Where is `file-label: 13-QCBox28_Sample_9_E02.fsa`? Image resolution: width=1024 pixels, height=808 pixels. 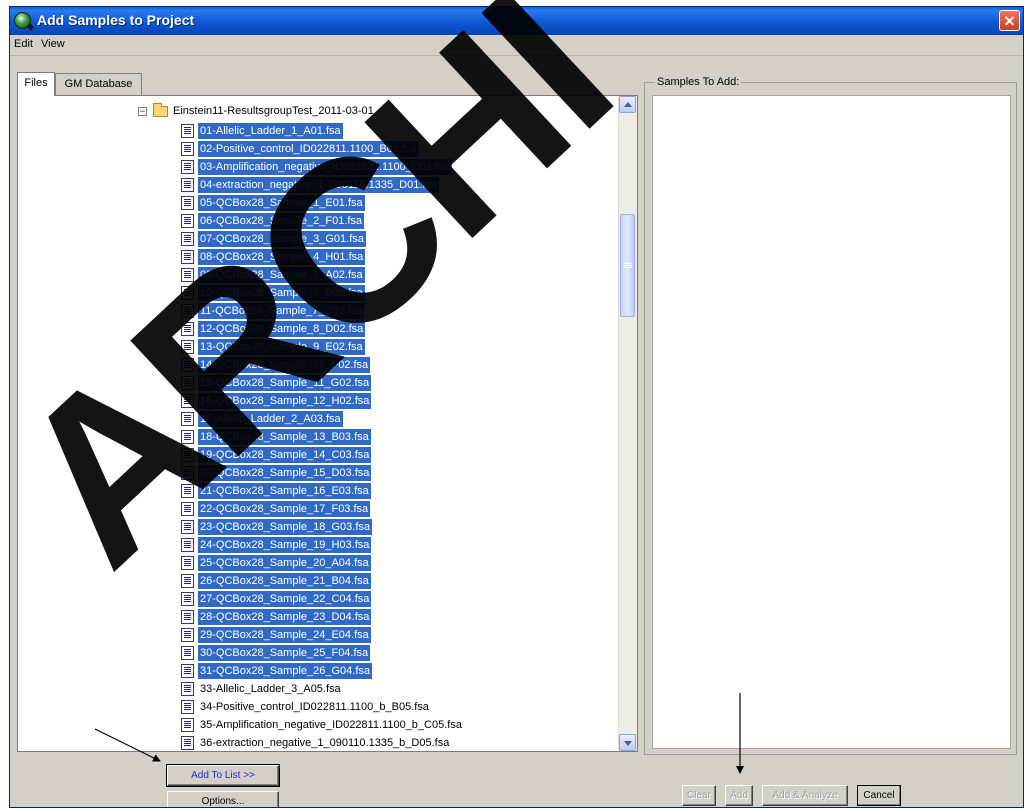
file-label: 13-QCBox28_Sample_9_E02.fsa is located at coordinates (281, 347).